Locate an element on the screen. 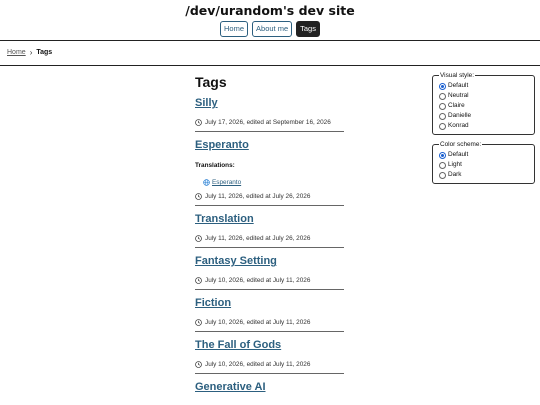  translation-link-label: Esperanto is located at coordinates (227, 182).